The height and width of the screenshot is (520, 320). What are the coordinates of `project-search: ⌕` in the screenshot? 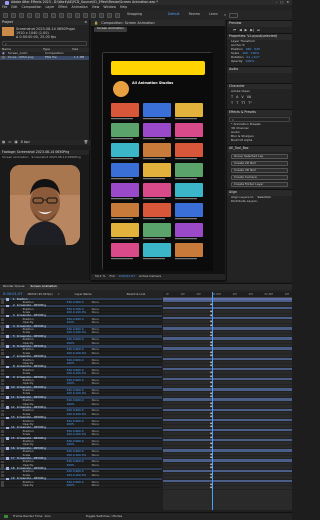 It's located at (44, 44).